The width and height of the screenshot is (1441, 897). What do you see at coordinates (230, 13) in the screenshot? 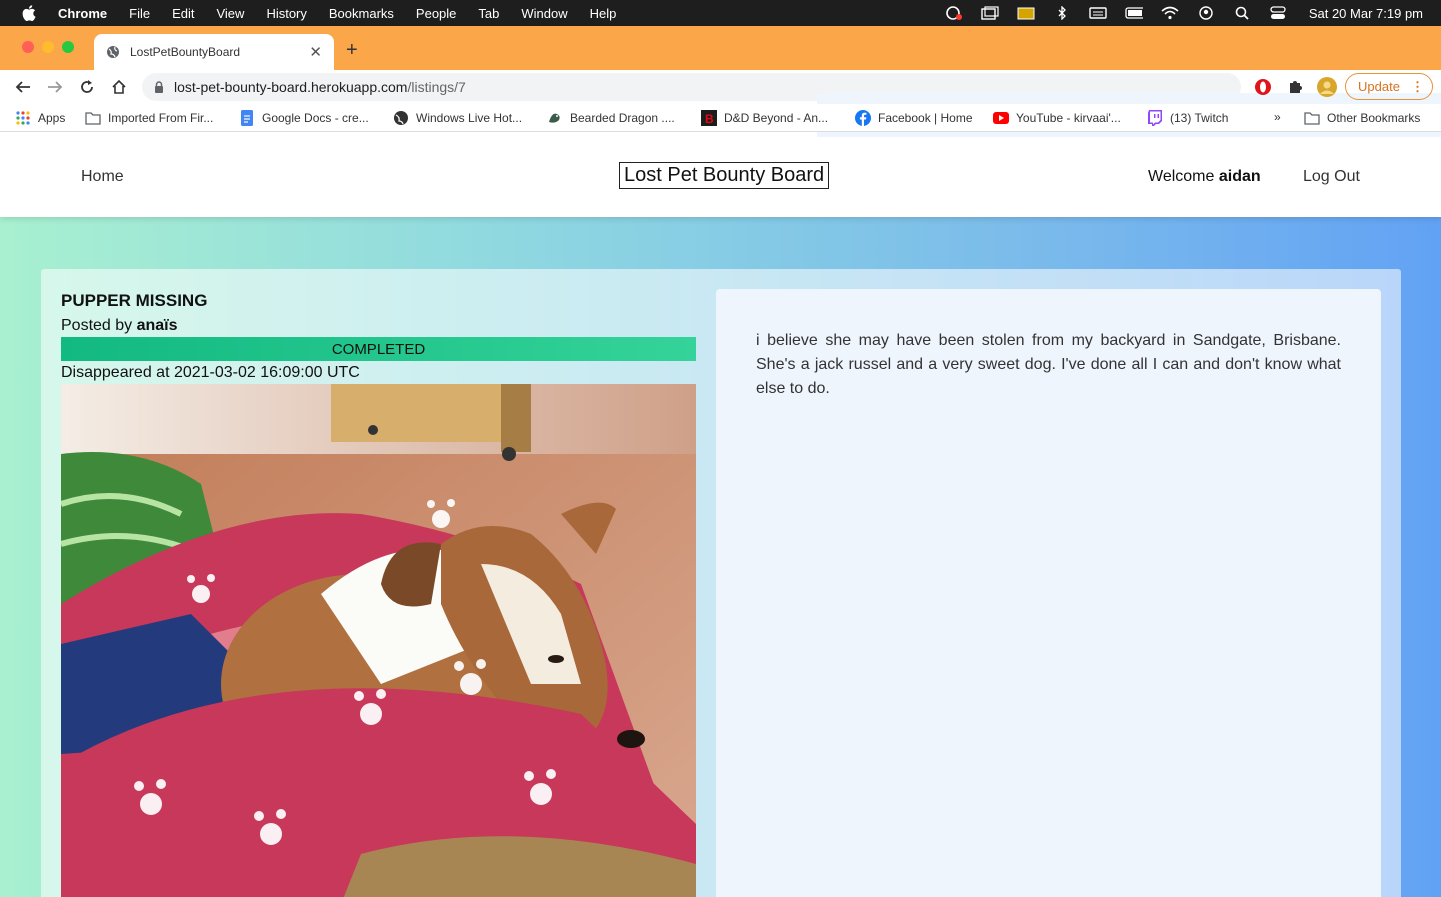
I see `menu-view: View` at bounding box center [230, 13].